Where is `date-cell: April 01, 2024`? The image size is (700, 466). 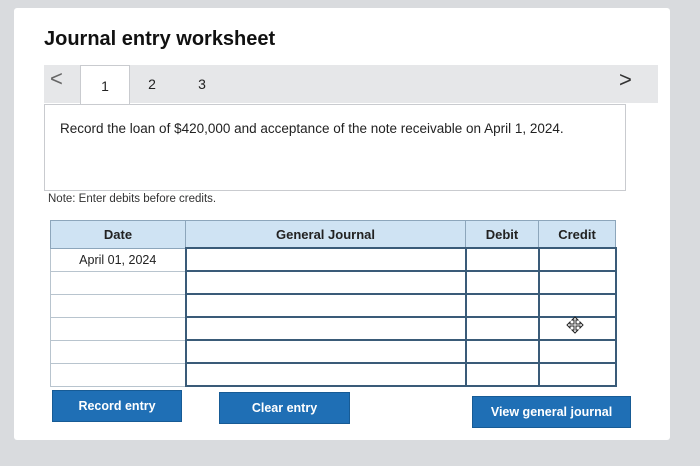 date-cell: April 01, 2024 is located at coordinates (118, 259).